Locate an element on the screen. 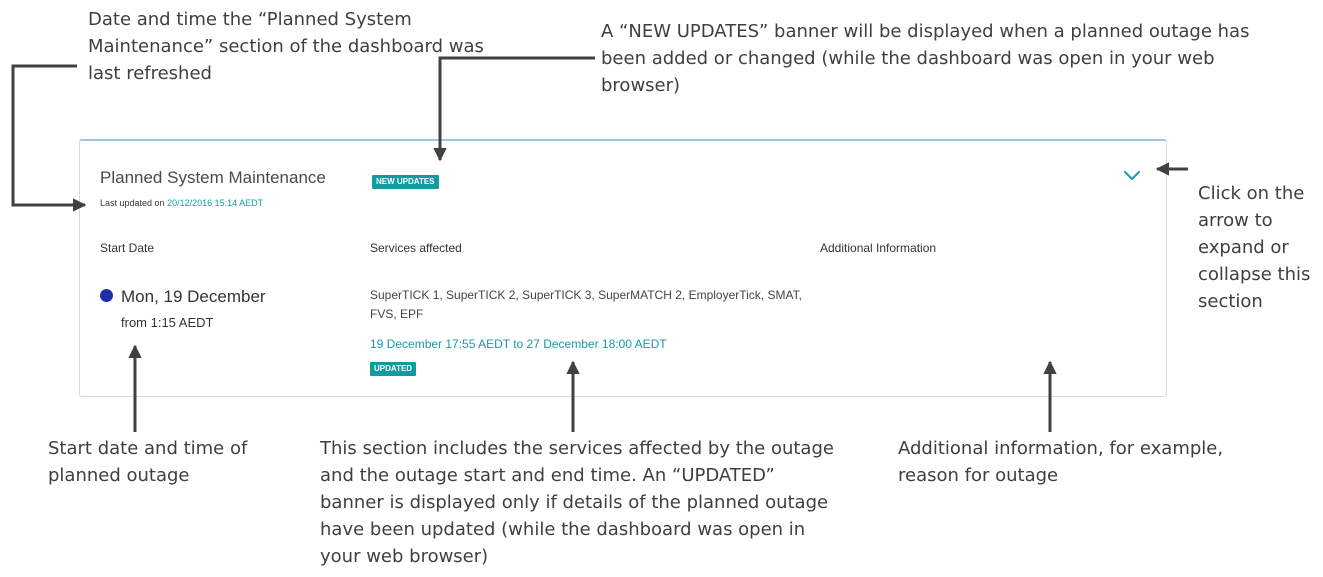 The height and width of the screenshot is (577, 1323). arrow-last-refreshed is located at coordinates (49, 138).